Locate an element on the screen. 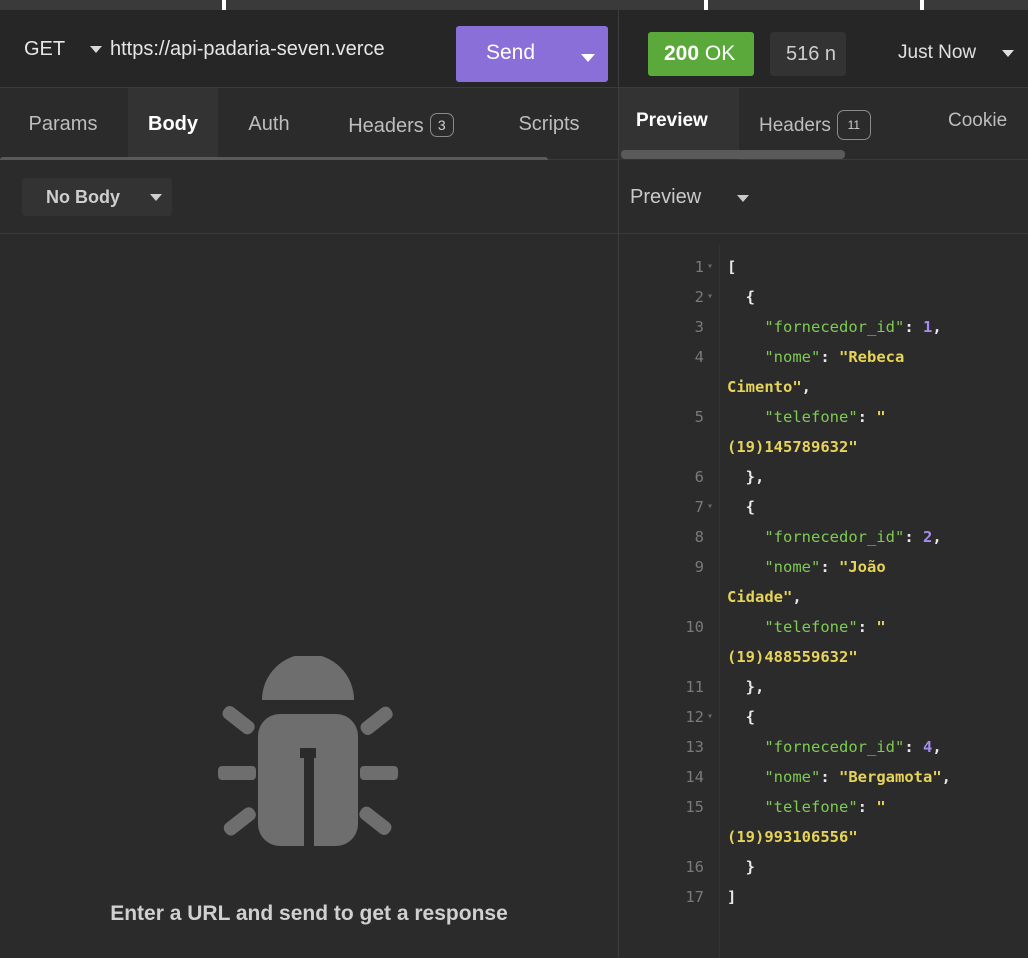  line-number: 11 is located at coordinates (694, 687).